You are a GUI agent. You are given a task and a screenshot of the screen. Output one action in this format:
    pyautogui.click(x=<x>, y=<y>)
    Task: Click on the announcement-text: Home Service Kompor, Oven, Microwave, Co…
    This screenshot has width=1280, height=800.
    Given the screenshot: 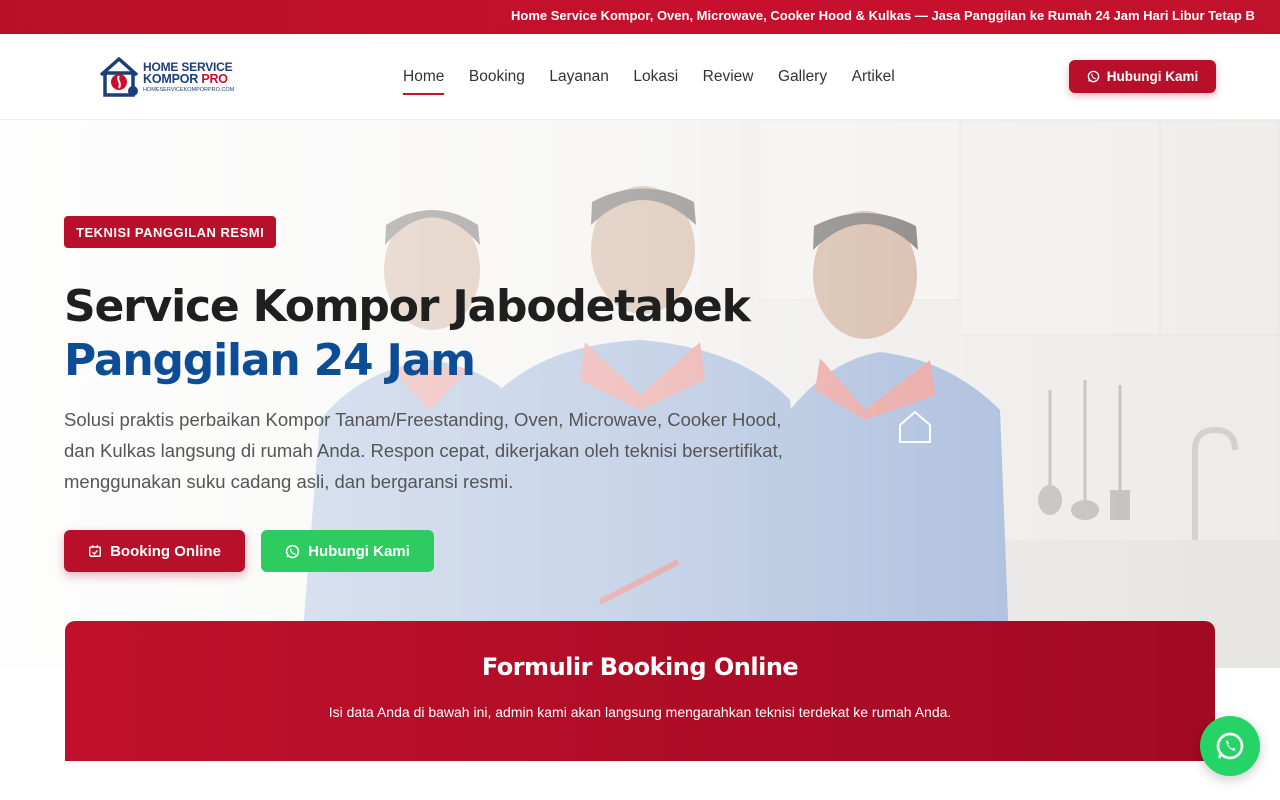 What is the action you would take?
    pyautogui.click(x=883, y=15)
    